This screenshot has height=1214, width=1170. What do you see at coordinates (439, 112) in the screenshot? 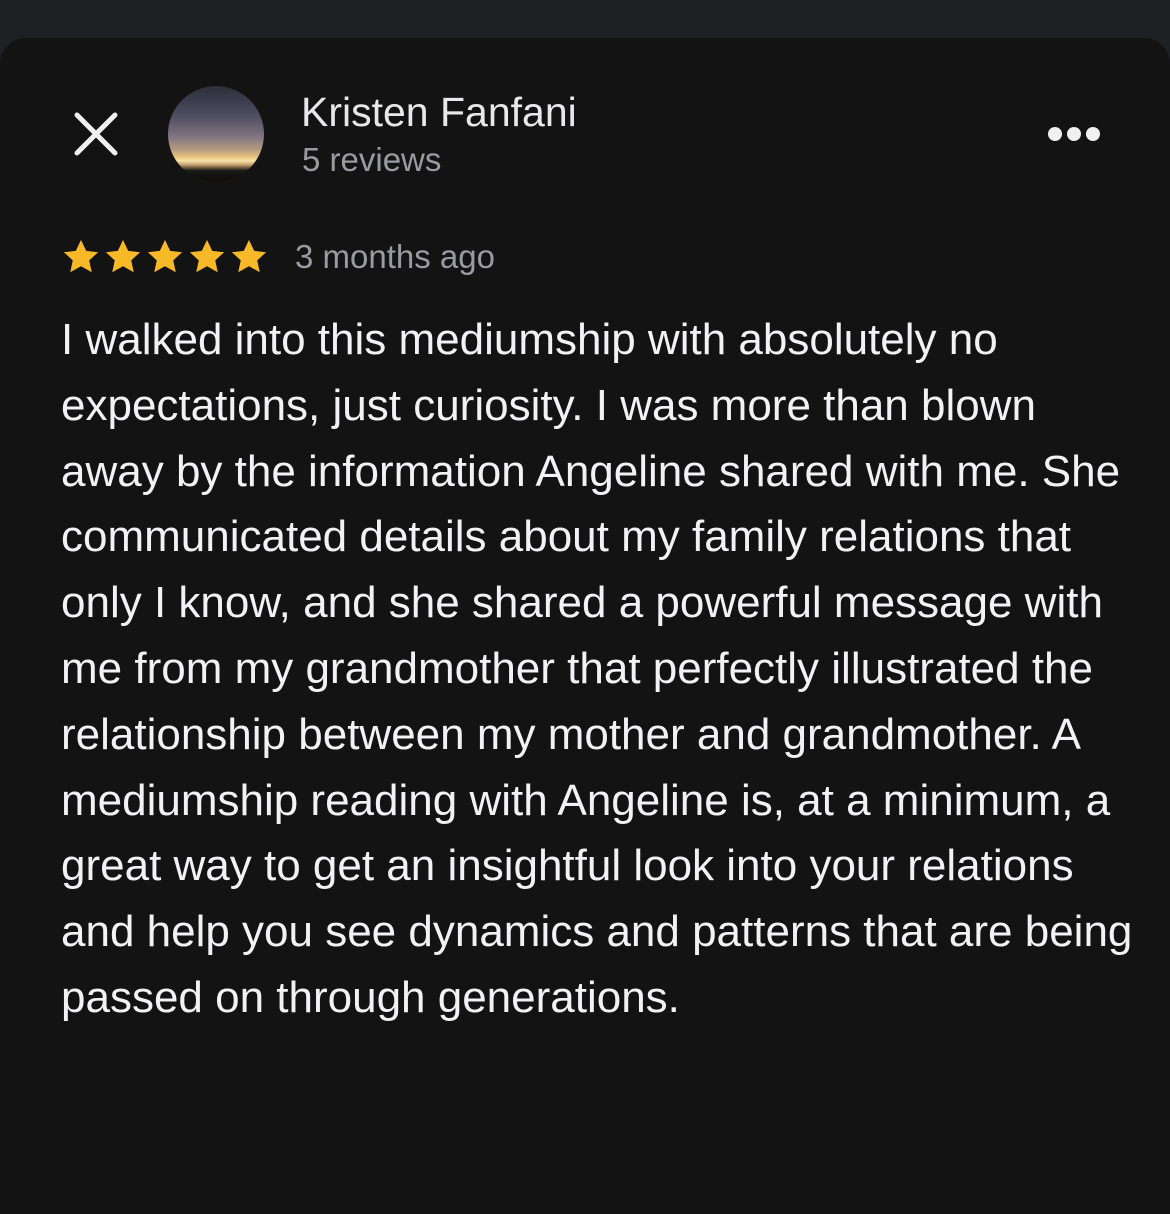
I see `reviewer-name: Kristen Fanfani` at bounding box center [439, 112].